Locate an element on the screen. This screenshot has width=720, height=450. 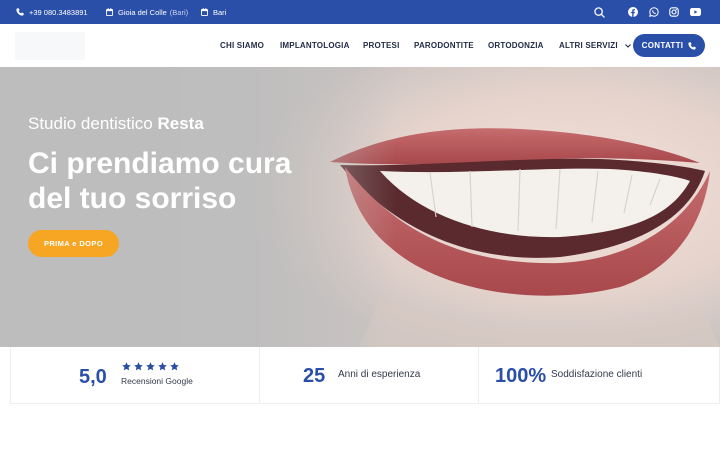
nav-item-implantologia: IMPLANTOLOGIA is located at coordinates (315, 45).